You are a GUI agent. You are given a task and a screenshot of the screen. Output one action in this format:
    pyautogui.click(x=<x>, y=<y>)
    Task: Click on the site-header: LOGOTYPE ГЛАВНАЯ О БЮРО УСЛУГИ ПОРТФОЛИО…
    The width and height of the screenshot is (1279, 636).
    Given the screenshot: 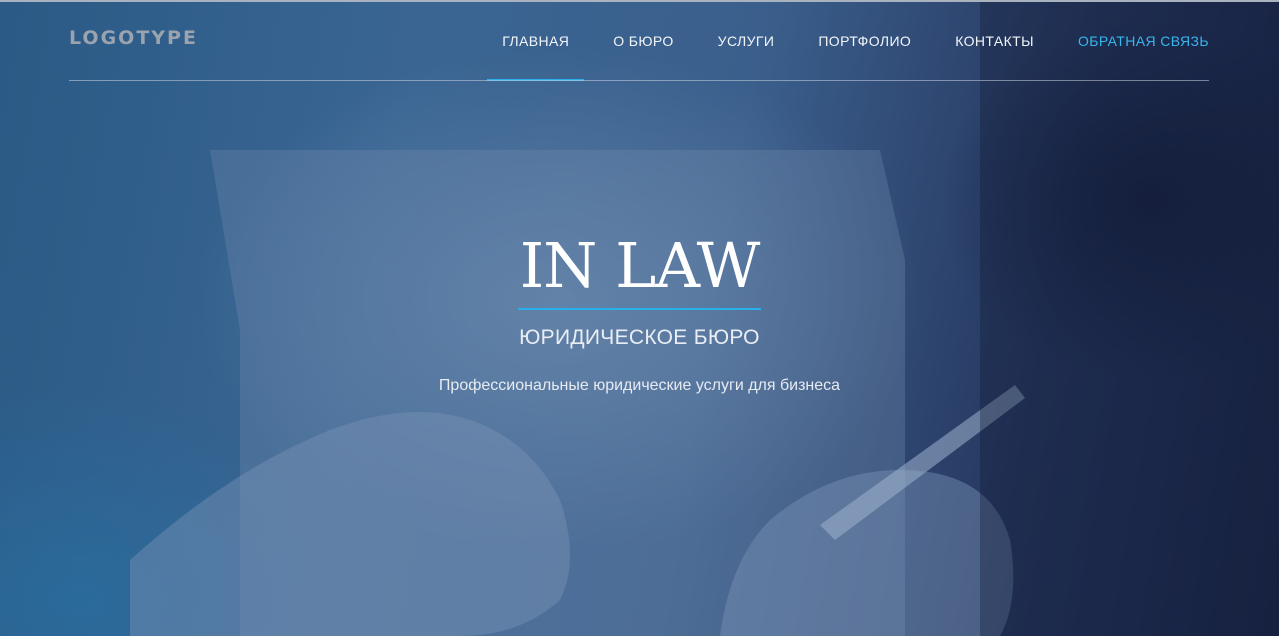 What is the action you would take?
    pyautogui.click(x=639, y=40)
    